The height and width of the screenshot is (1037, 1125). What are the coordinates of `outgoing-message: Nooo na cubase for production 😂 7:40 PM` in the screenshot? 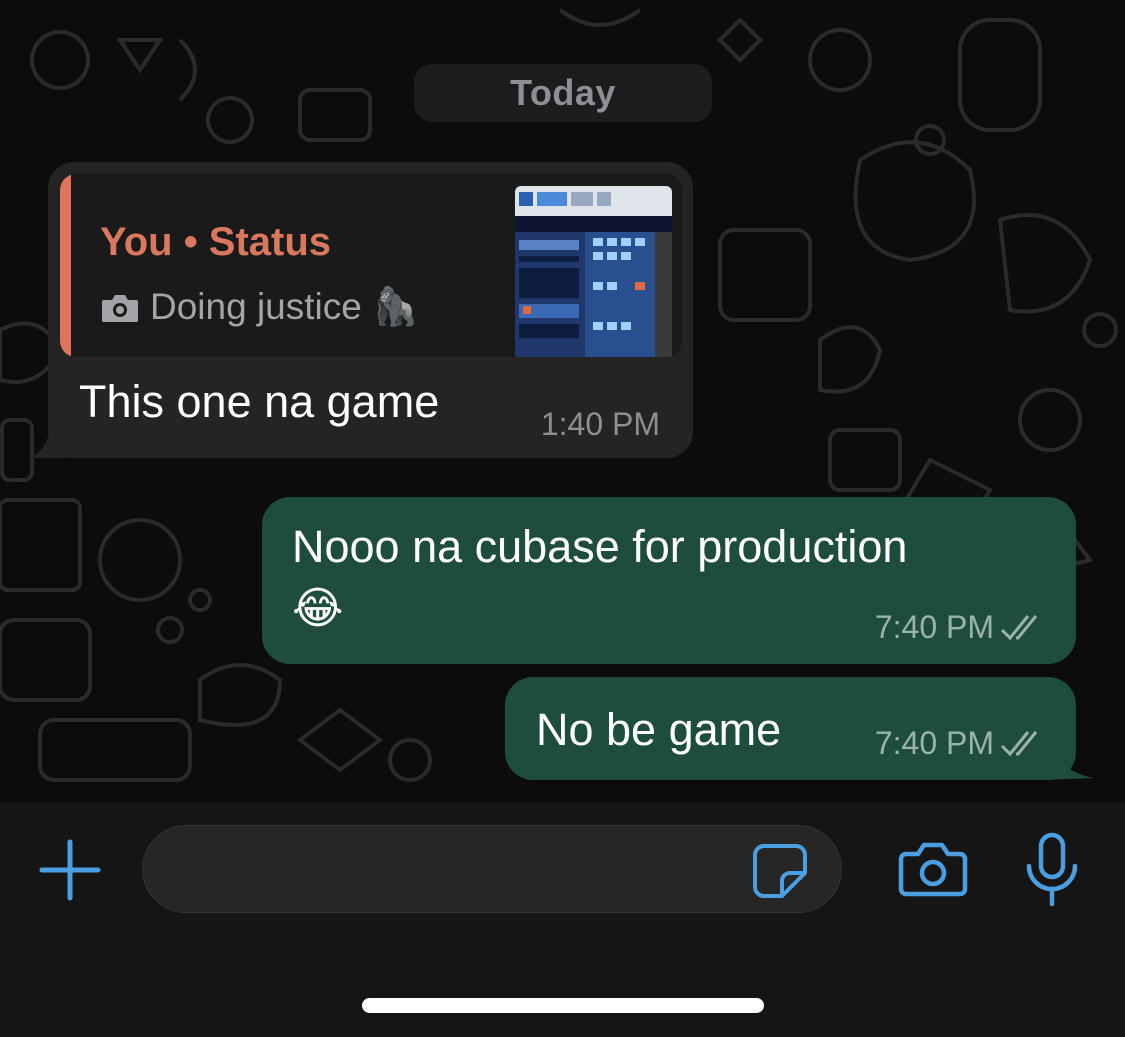 It's located at (669, 580).